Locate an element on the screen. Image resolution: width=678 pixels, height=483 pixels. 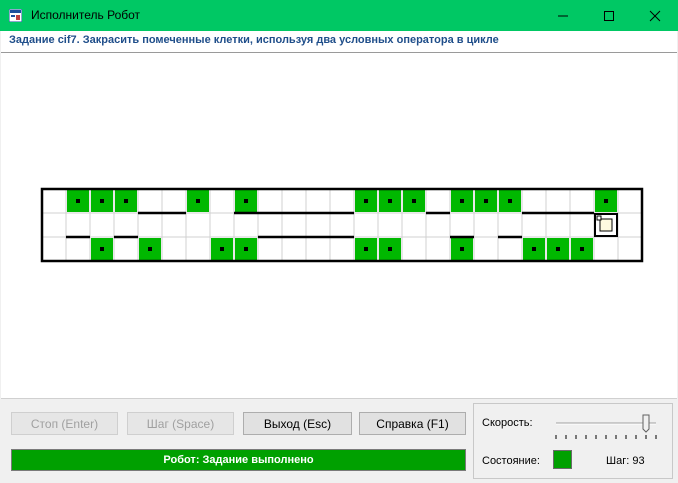
title-bar: Исполнитель Робот is located at coordinates (339, 15).